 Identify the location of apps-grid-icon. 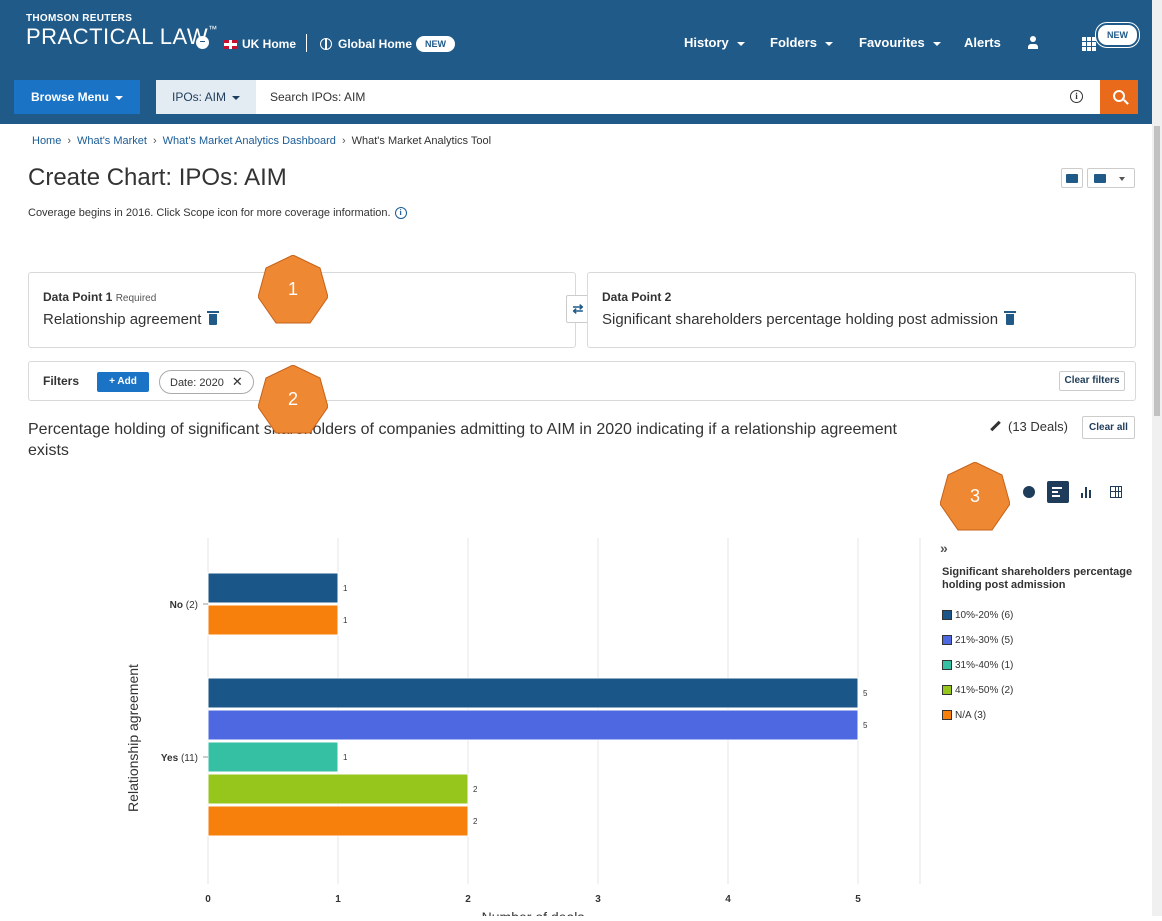
(1089, 44).